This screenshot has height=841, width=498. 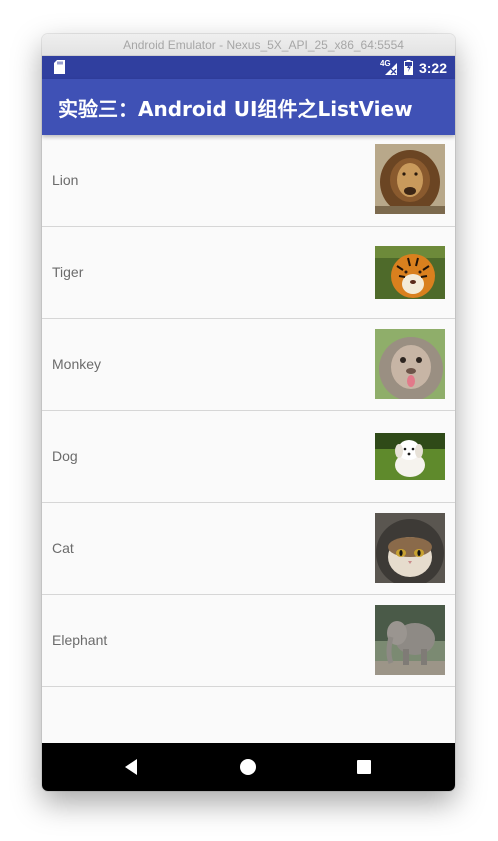 I want to click on list-item: Cat, so click(x=248, y=549).